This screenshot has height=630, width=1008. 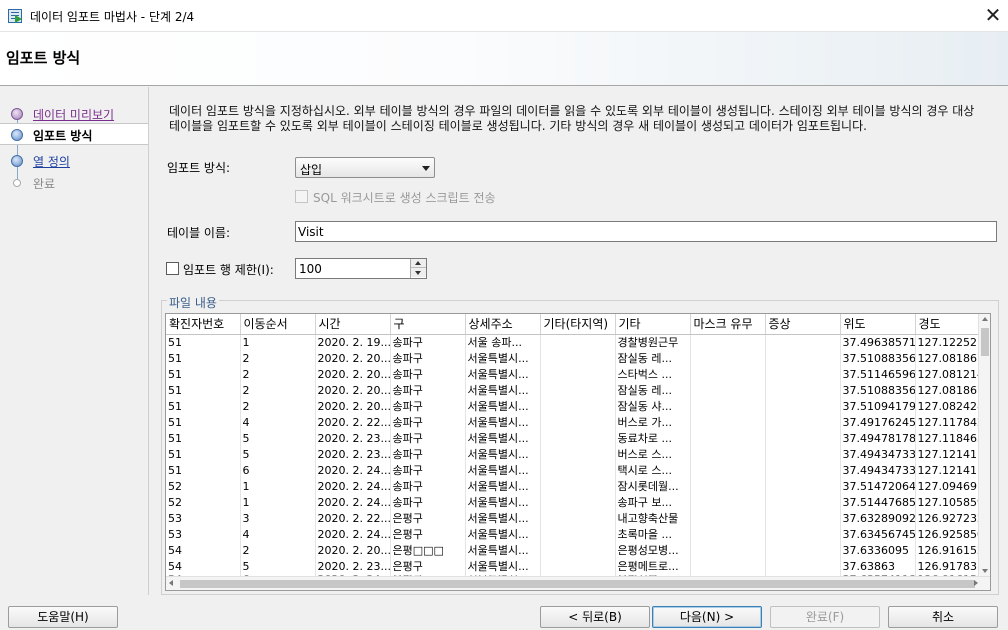 What do you see at coordinates (171, 583) in the screenshot?
I see `scroll-left-icon` at bounding box center [171, 583].